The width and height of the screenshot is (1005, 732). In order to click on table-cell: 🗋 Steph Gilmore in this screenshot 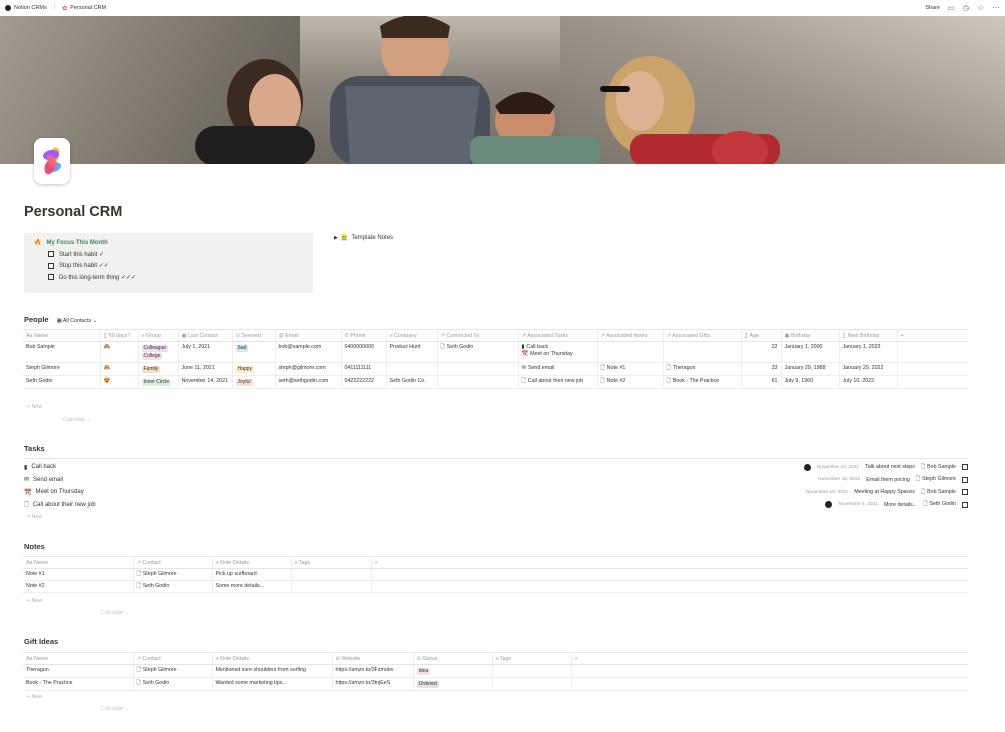, I will do `click(173, 671)`.